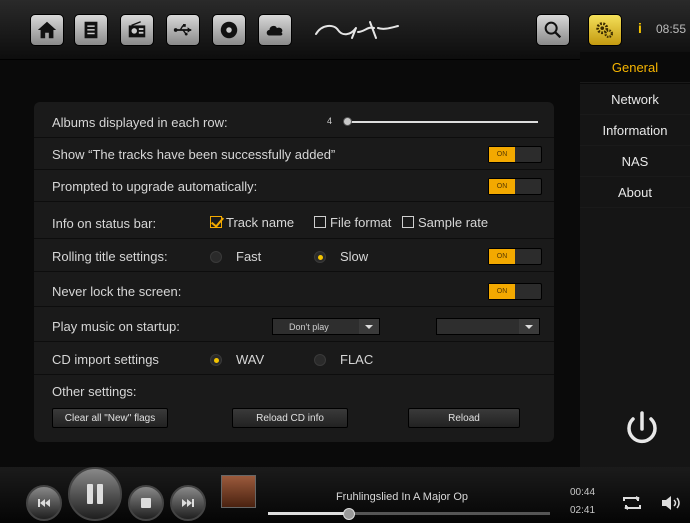 The width and height of the screenshot is (690, 523). I want to click on rolling-title-label: Rolling title settings:, so click(110, 256).